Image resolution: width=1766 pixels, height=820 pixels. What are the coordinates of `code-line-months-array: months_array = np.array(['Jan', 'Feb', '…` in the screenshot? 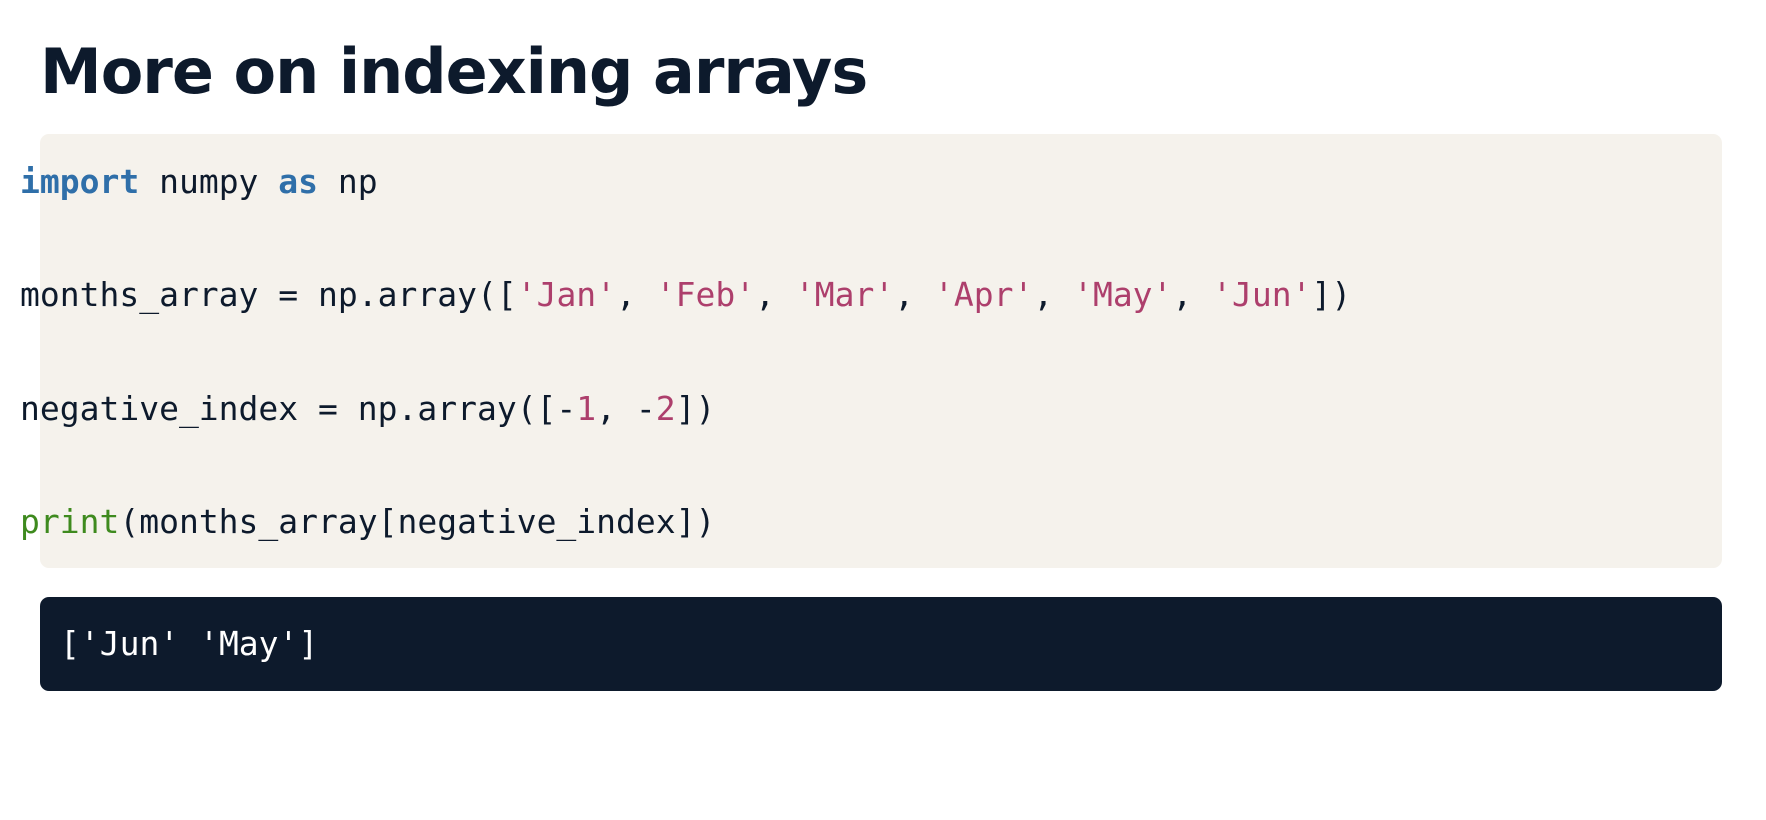 It's located at (685, 295).